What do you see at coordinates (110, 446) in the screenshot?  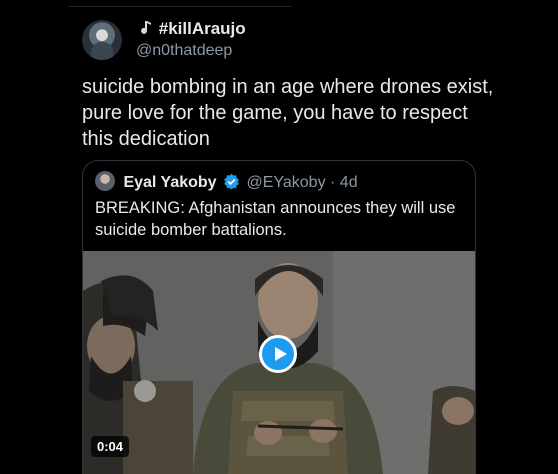 I see `video-duration: 0:04` at bounding box center [110, 446].